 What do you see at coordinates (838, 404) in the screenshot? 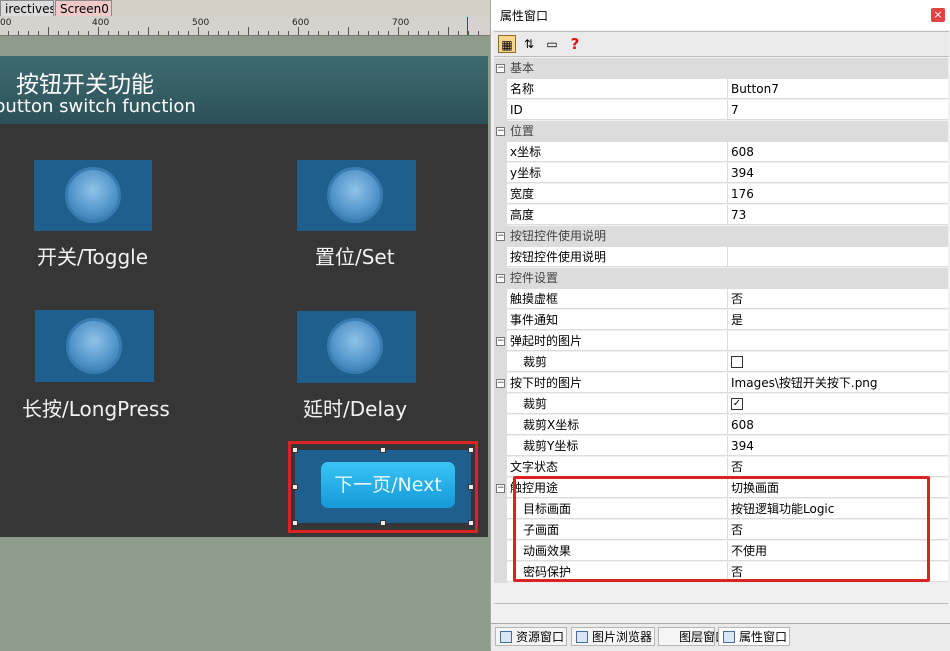
I see `property-value: ✓` at bounding box center [838, 404].